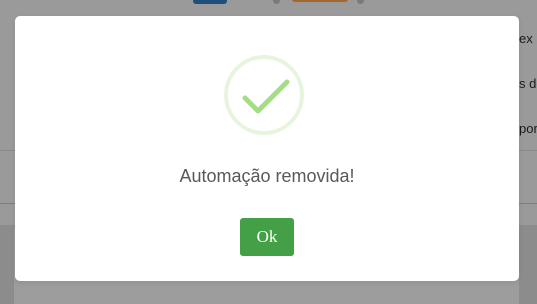  What do you see at coordinates (528, 128) in the screenshot?
I see `background-text-fragment: por` at bounding box center [528, 128].